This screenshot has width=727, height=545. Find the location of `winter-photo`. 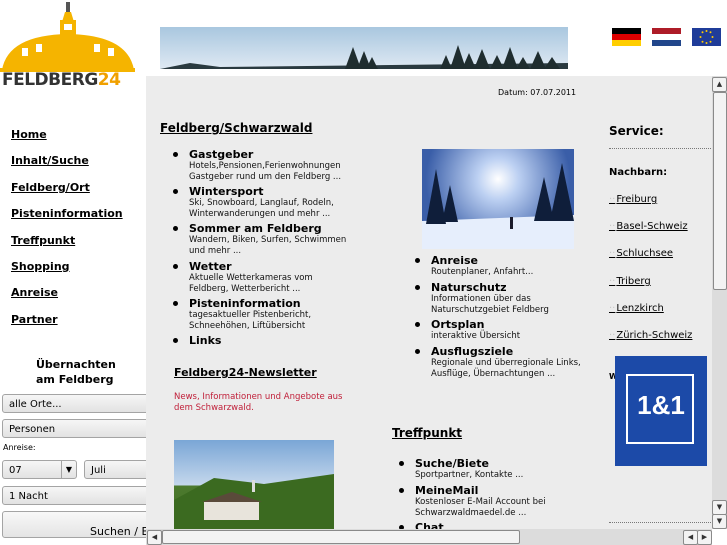

winter-photo is located at coordinates (498, 199).